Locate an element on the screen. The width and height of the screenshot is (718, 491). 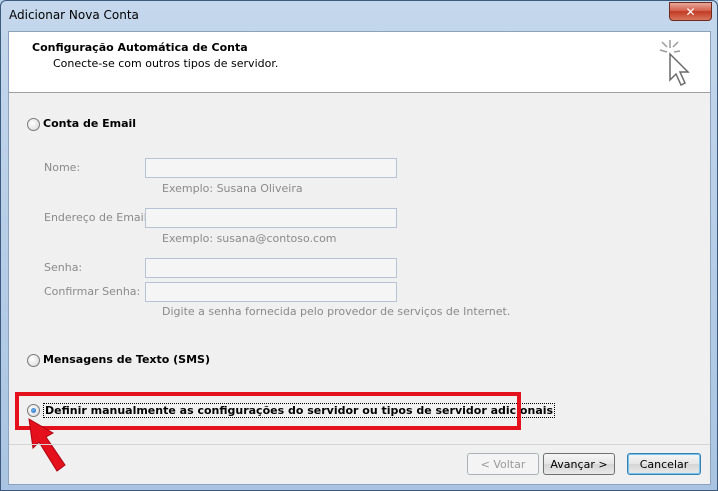
confirm-password-field is located at coordinates (271, 292).